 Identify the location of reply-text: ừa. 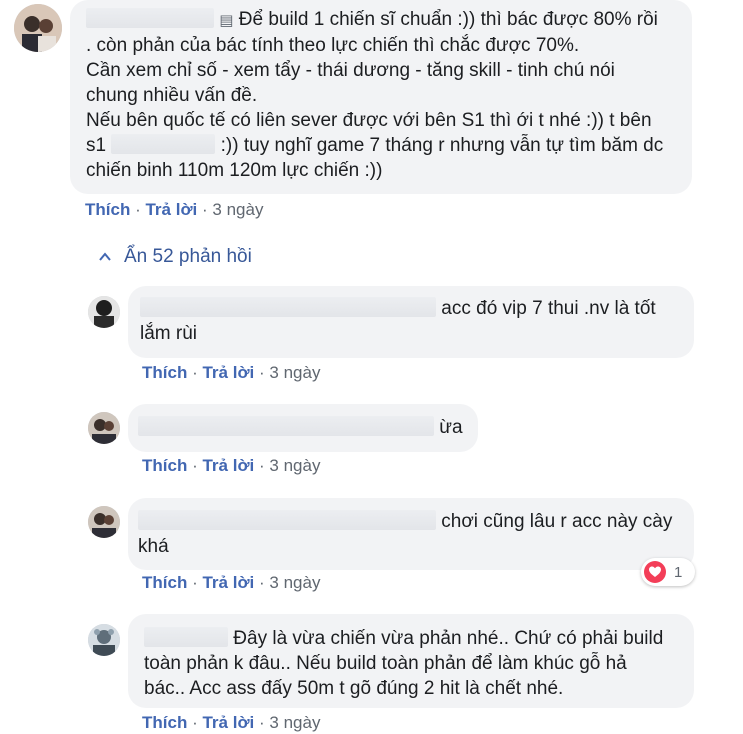
(308, 427).